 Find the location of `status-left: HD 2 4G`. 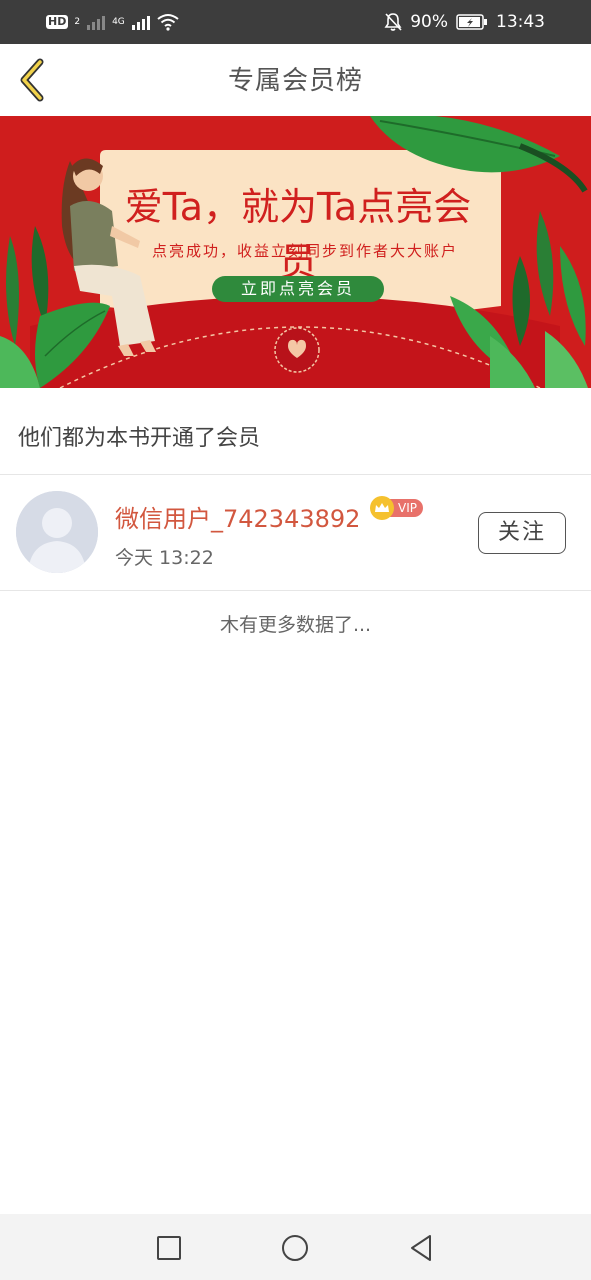

status-left: HD 2 4G is located at coordinates (112, 22).